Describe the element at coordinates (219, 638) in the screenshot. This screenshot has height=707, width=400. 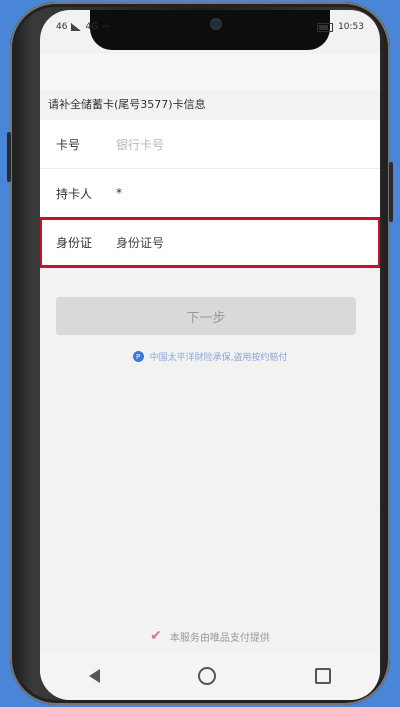
I see `footer-text: 本服务由唯品支付提供` at that location.